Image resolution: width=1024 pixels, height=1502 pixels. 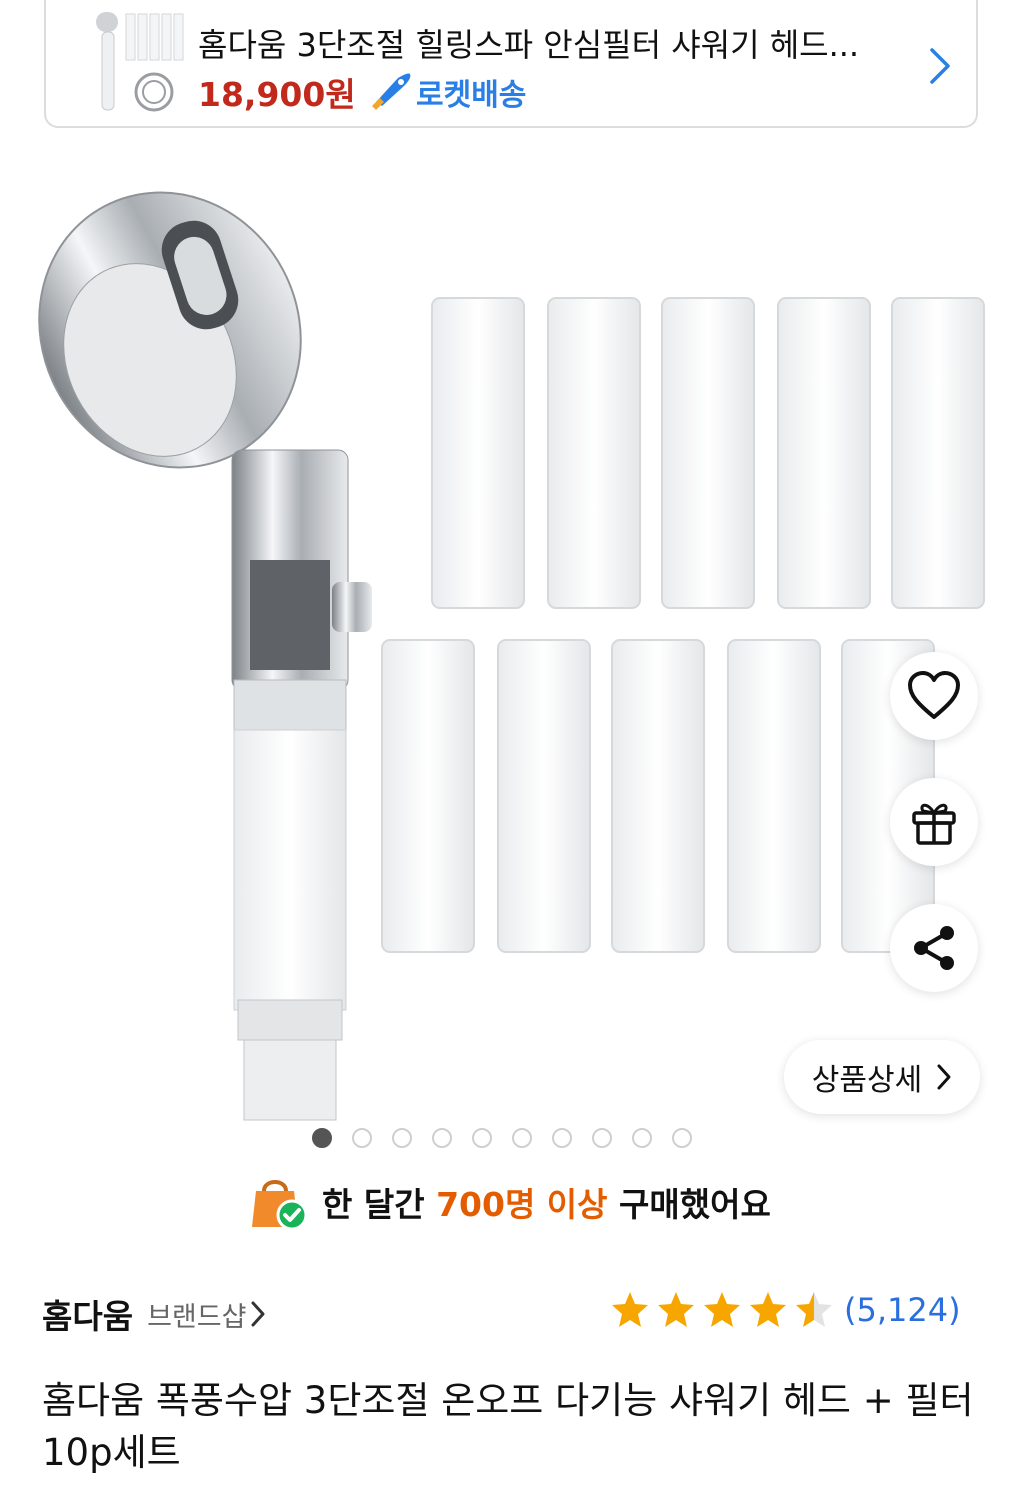 I want to click on star-rating, so click(x=722, y=1310).